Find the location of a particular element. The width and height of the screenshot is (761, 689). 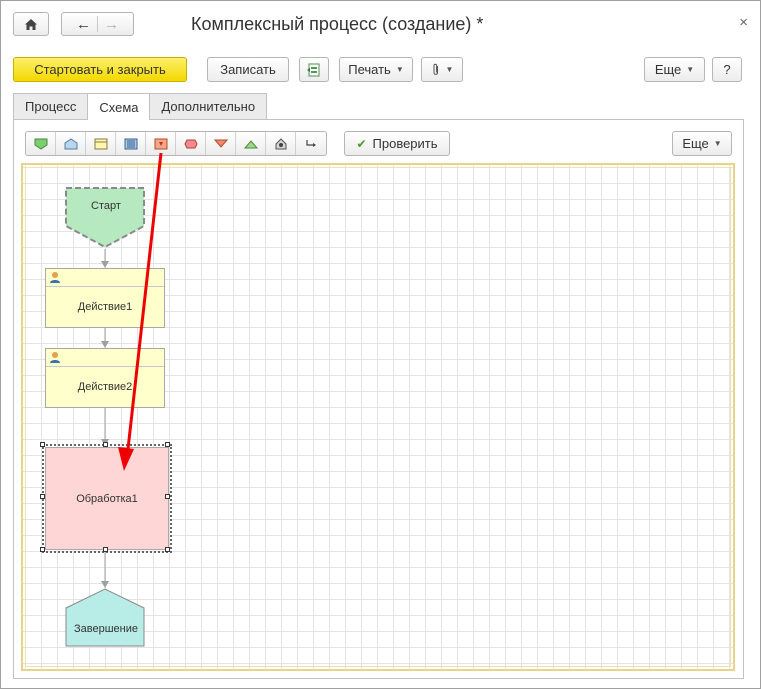

split-tool is located at coordinates (221, 143).